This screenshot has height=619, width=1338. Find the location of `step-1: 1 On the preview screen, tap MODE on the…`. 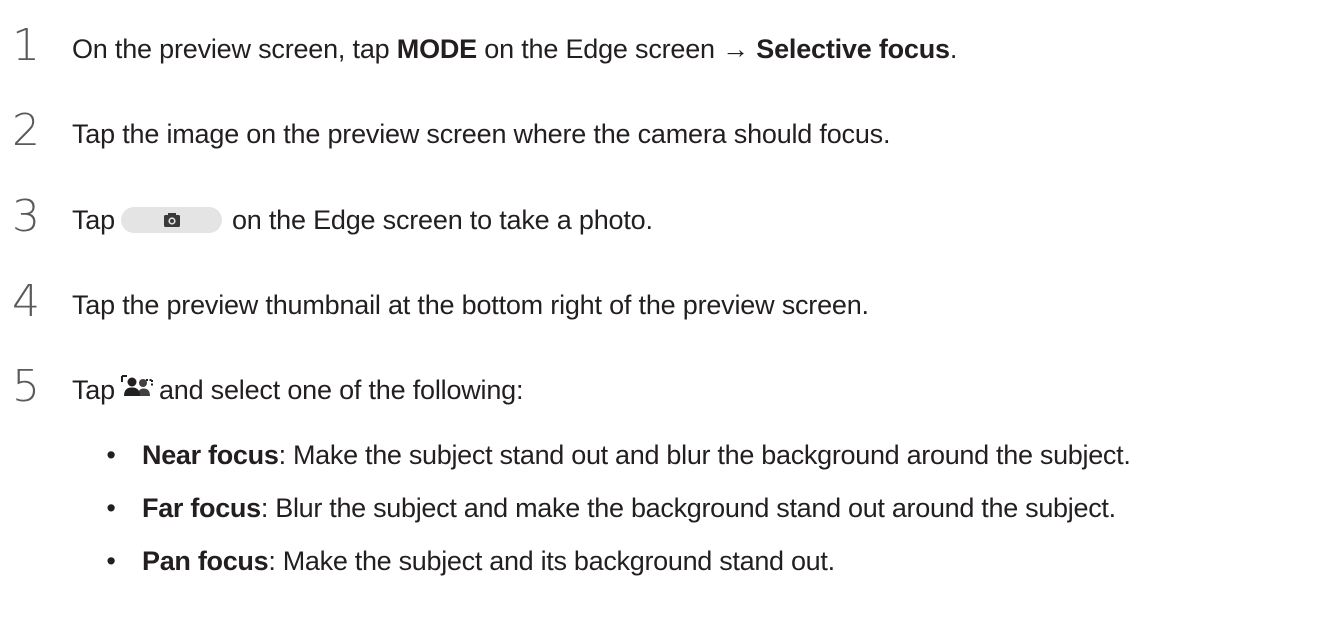

step-1: 1 On the preview screen, tap MODE on the… is located at coordinates (669, 48).